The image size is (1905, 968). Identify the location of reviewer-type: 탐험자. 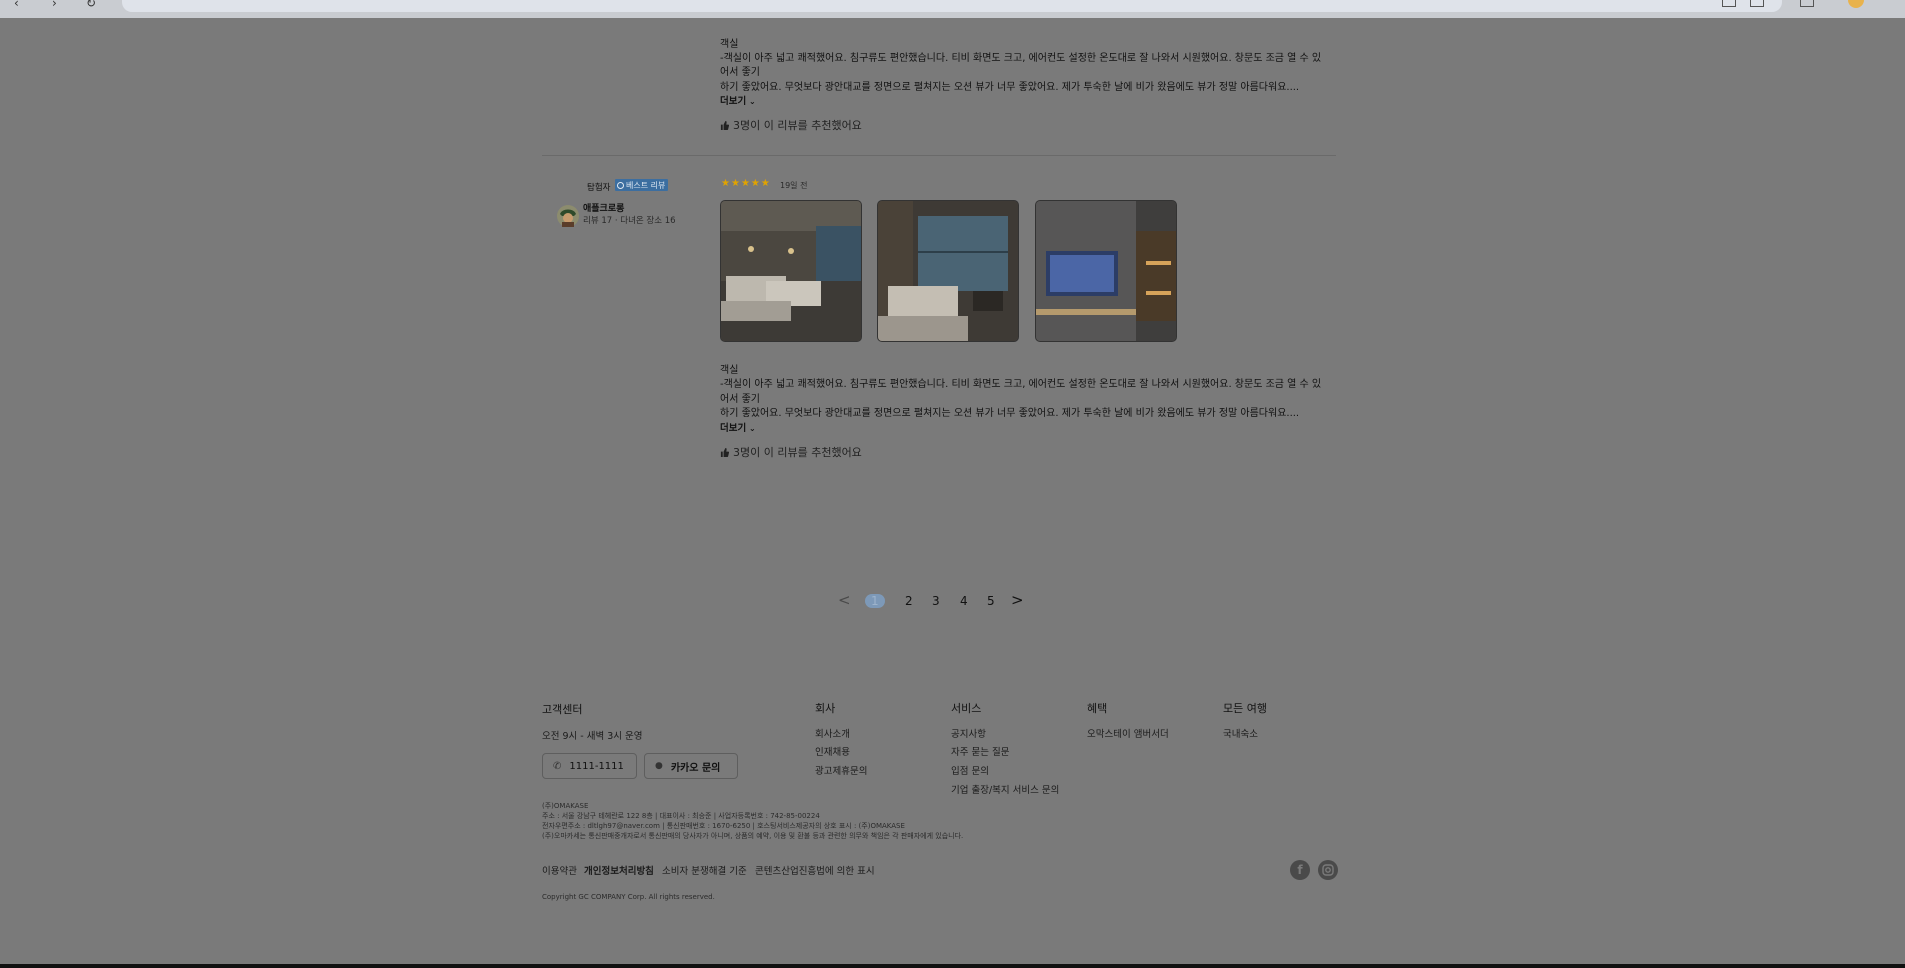
(599, 188).